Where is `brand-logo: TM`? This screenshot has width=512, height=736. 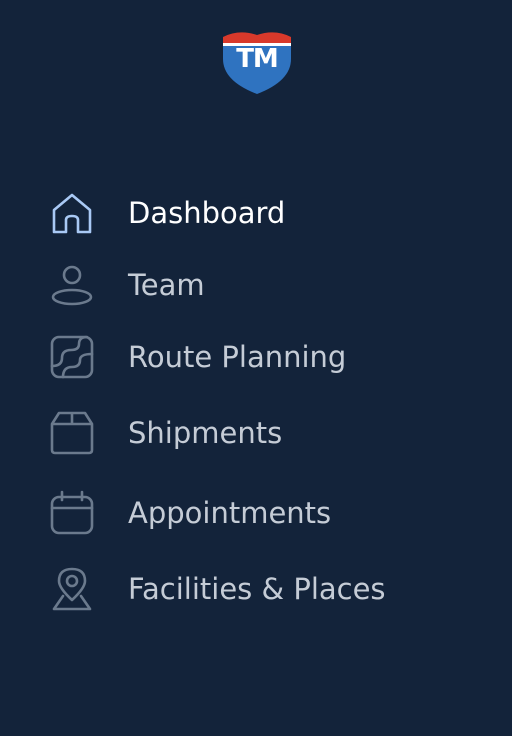
brand-logo: TM is located at coordinates (257, 62).